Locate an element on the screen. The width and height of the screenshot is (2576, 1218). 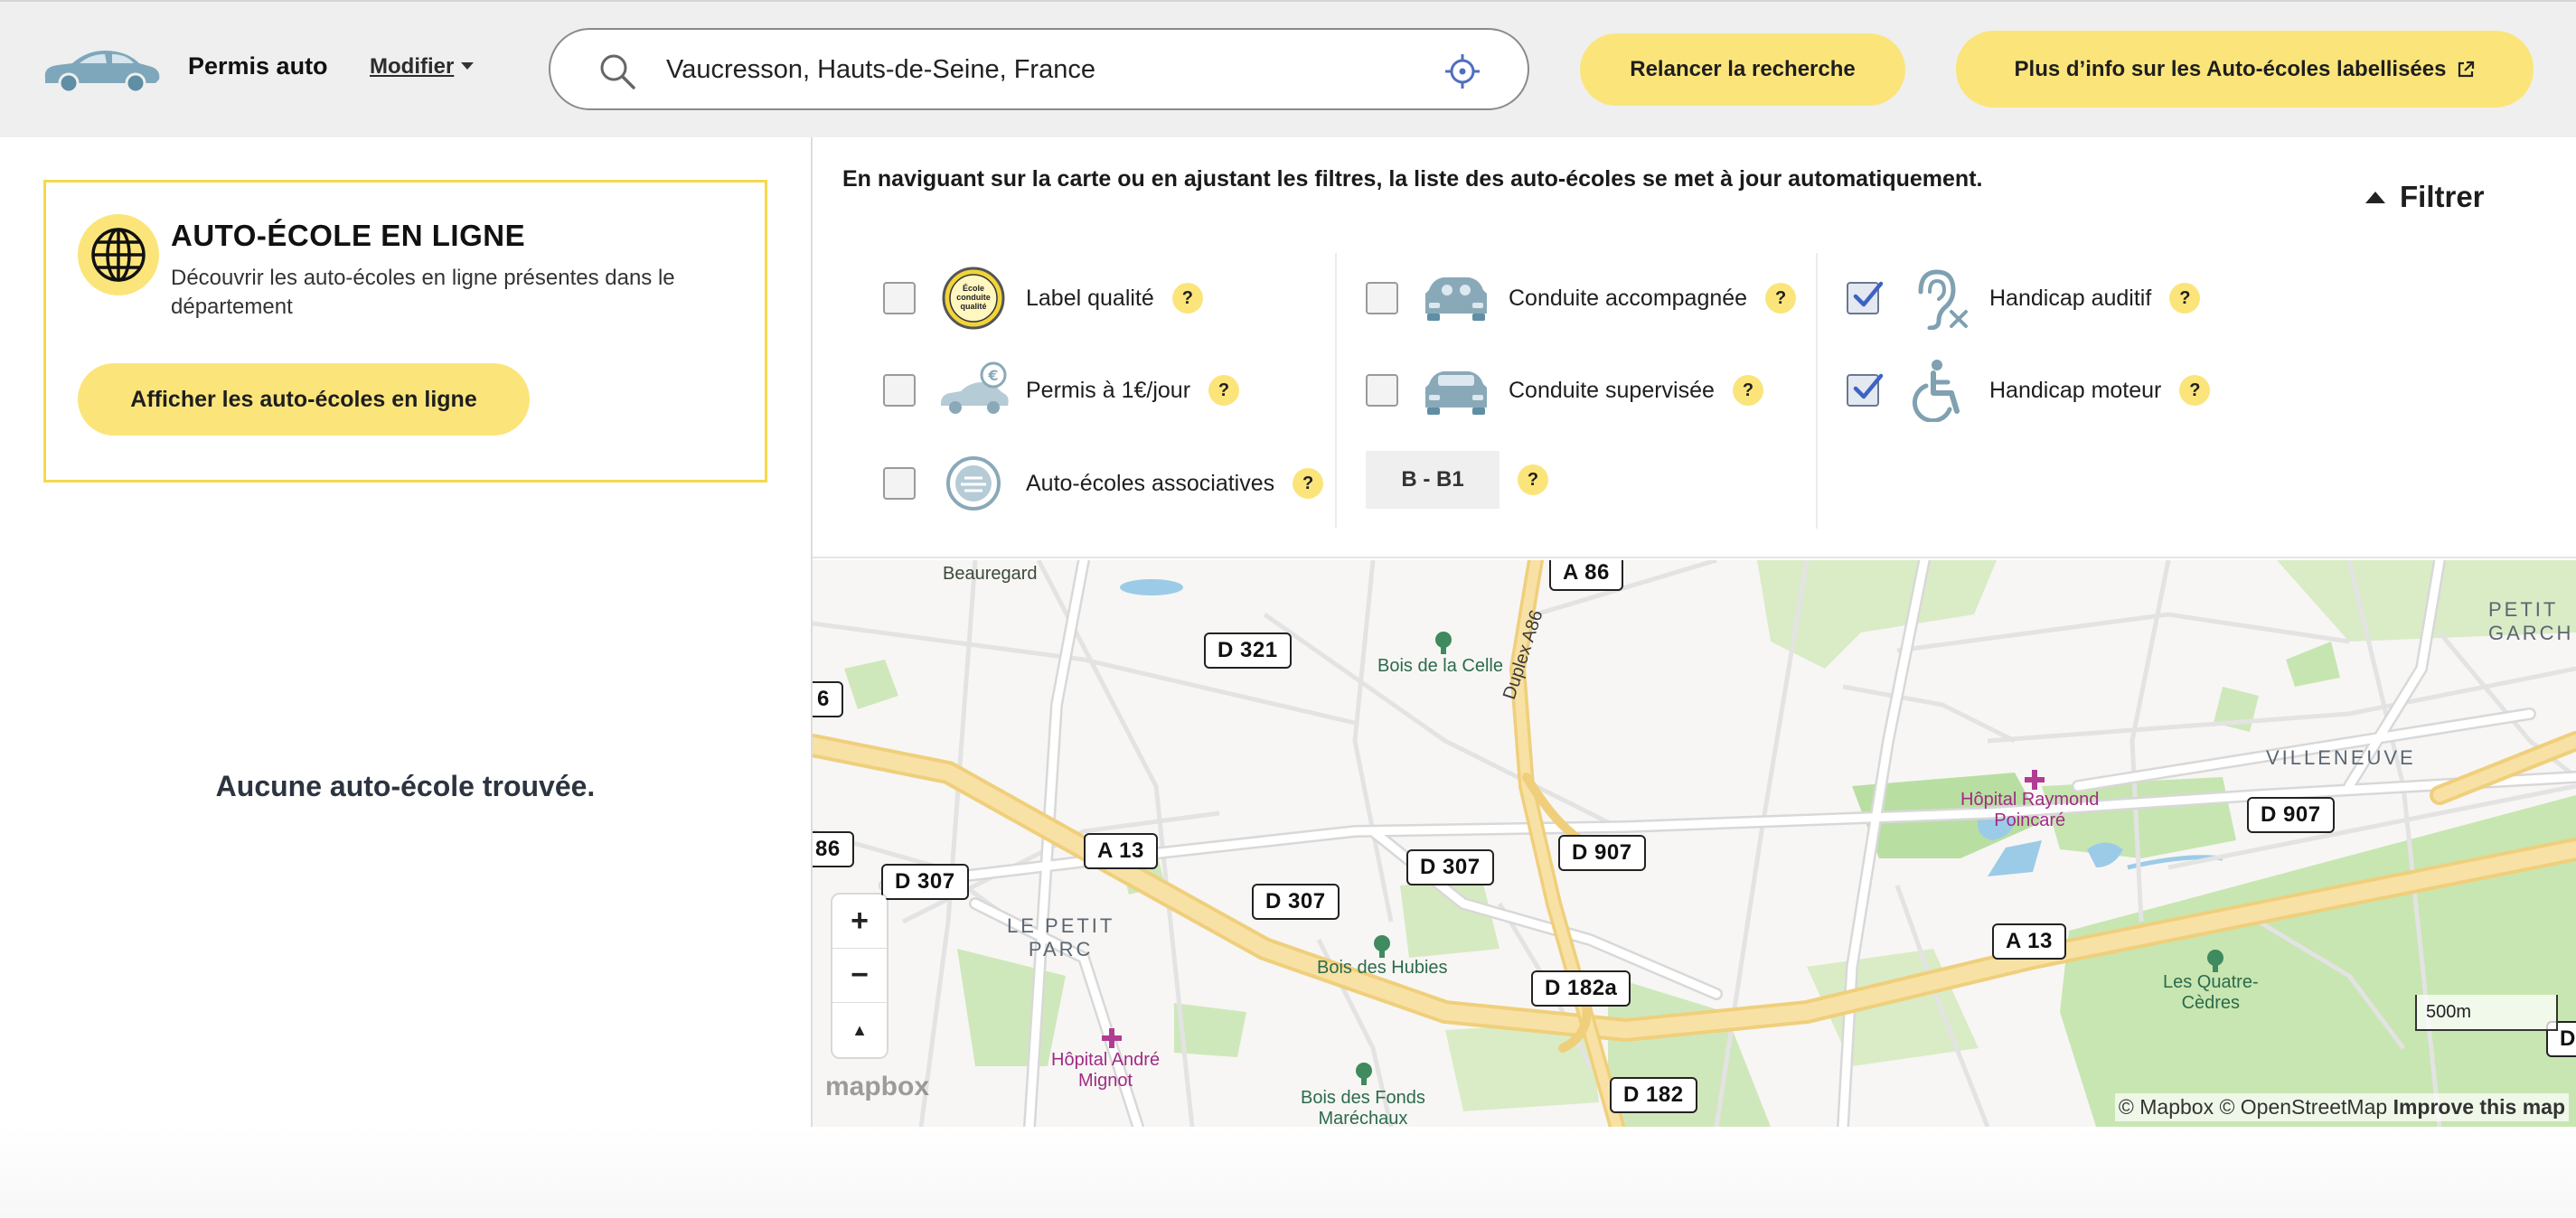
filter-permis-1-euro: € Permis à 1€/jour ? is located at coordinates (1061, 390).